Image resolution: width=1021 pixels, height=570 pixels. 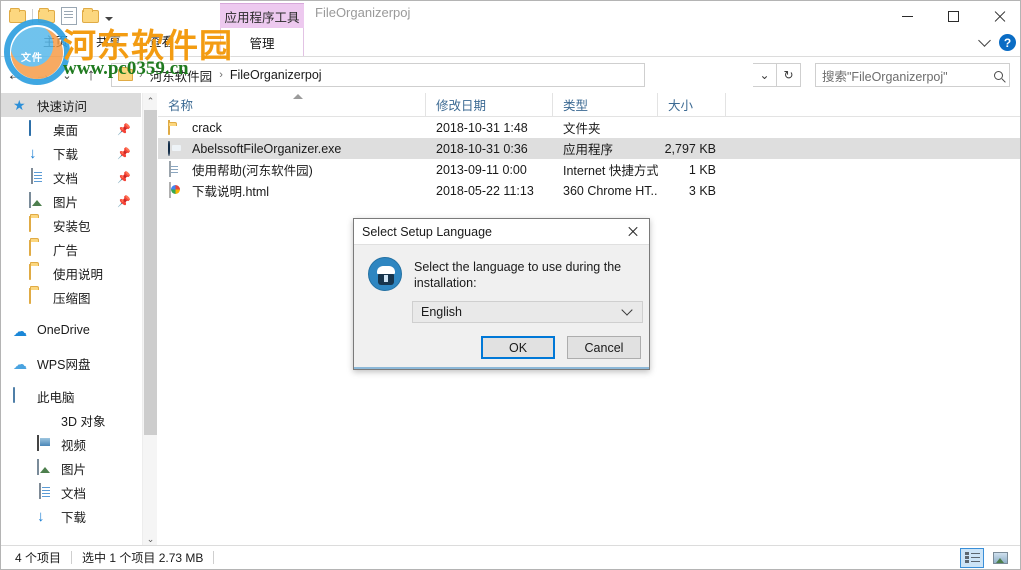 I want to click on sidebar-item-label: 使用说明, so click(x=78, y=274).